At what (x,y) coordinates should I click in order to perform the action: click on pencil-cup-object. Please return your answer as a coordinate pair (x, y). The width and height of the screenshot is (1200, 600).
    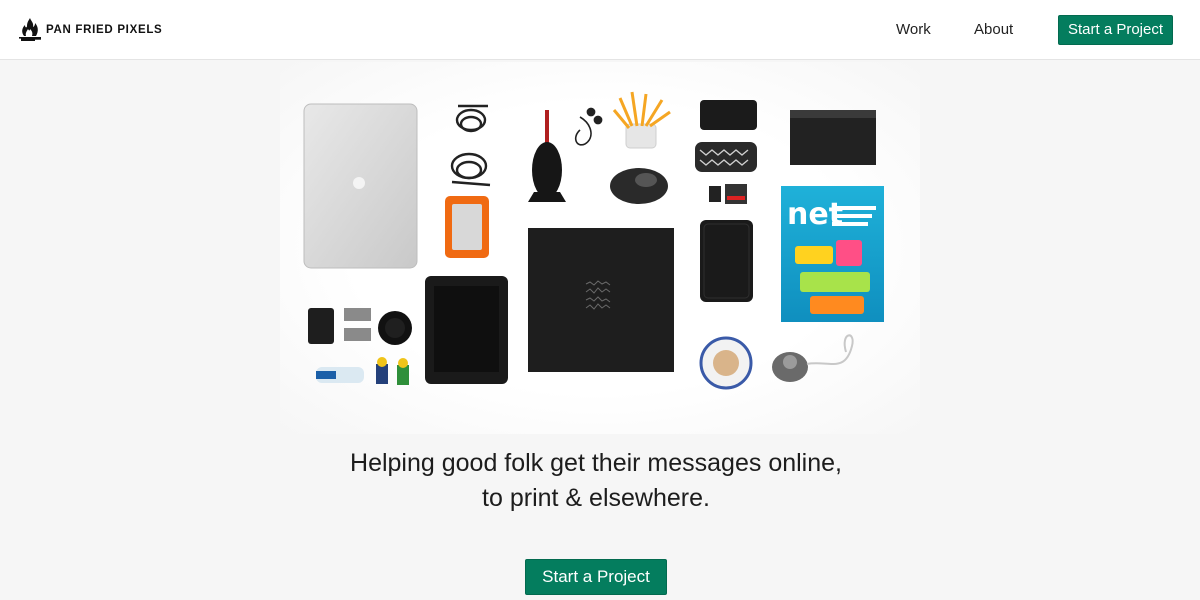
    Looking at the image, I should click on (641, 120).